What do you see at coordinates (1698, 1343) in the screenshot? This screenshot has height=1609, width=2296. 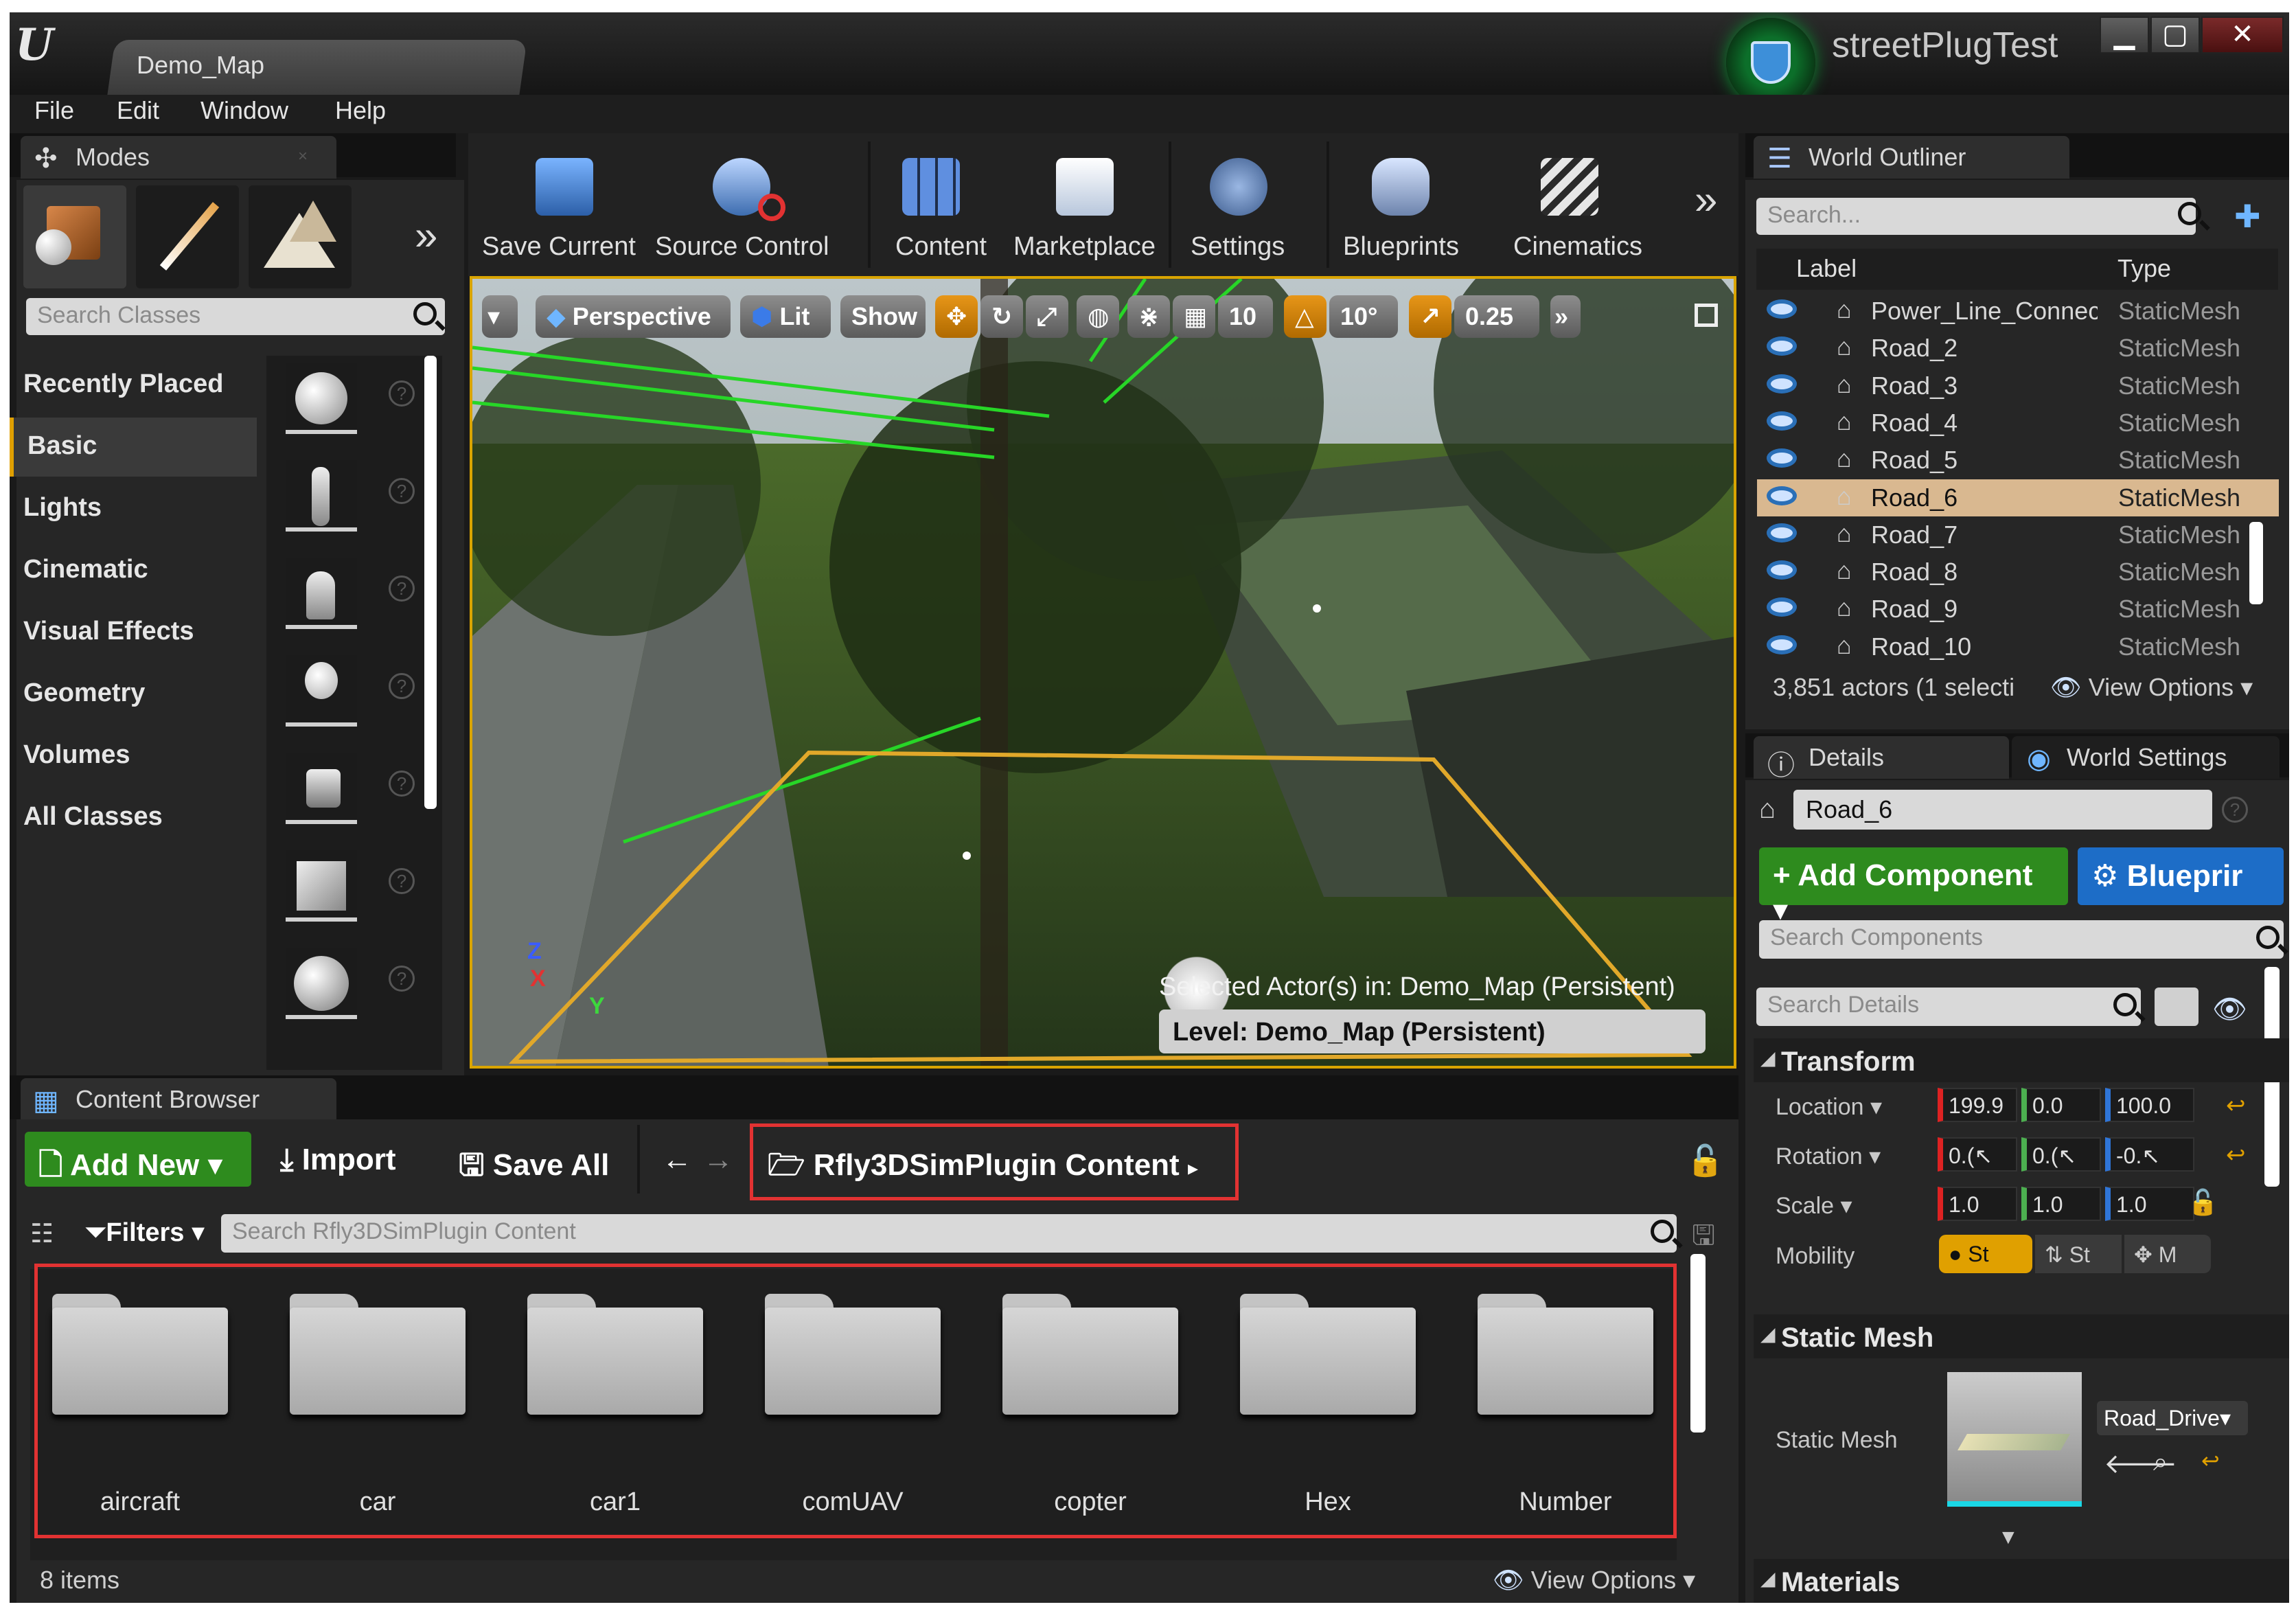 I see `content-scrollbar` at bounding box center [1698, 1343].